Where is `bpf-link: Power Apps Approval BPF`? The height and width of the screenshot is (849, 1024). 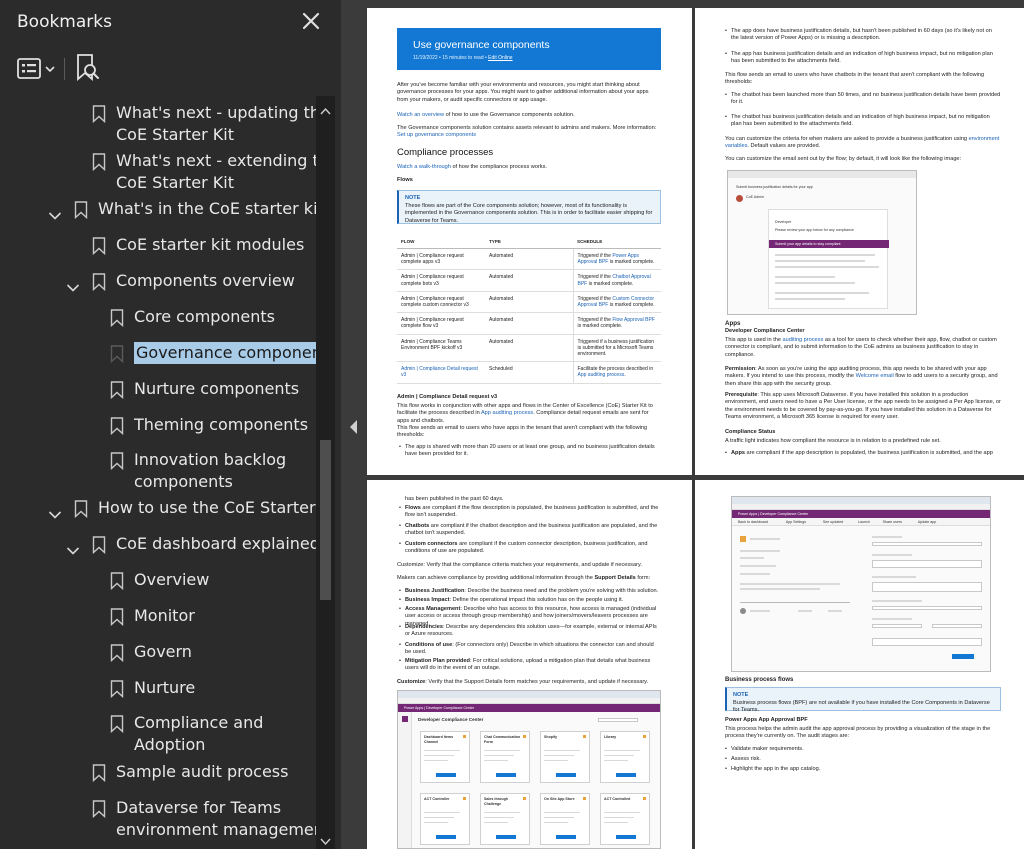
bpf-link: Power Apps Approval BPF is located at coordinates (609, 259).